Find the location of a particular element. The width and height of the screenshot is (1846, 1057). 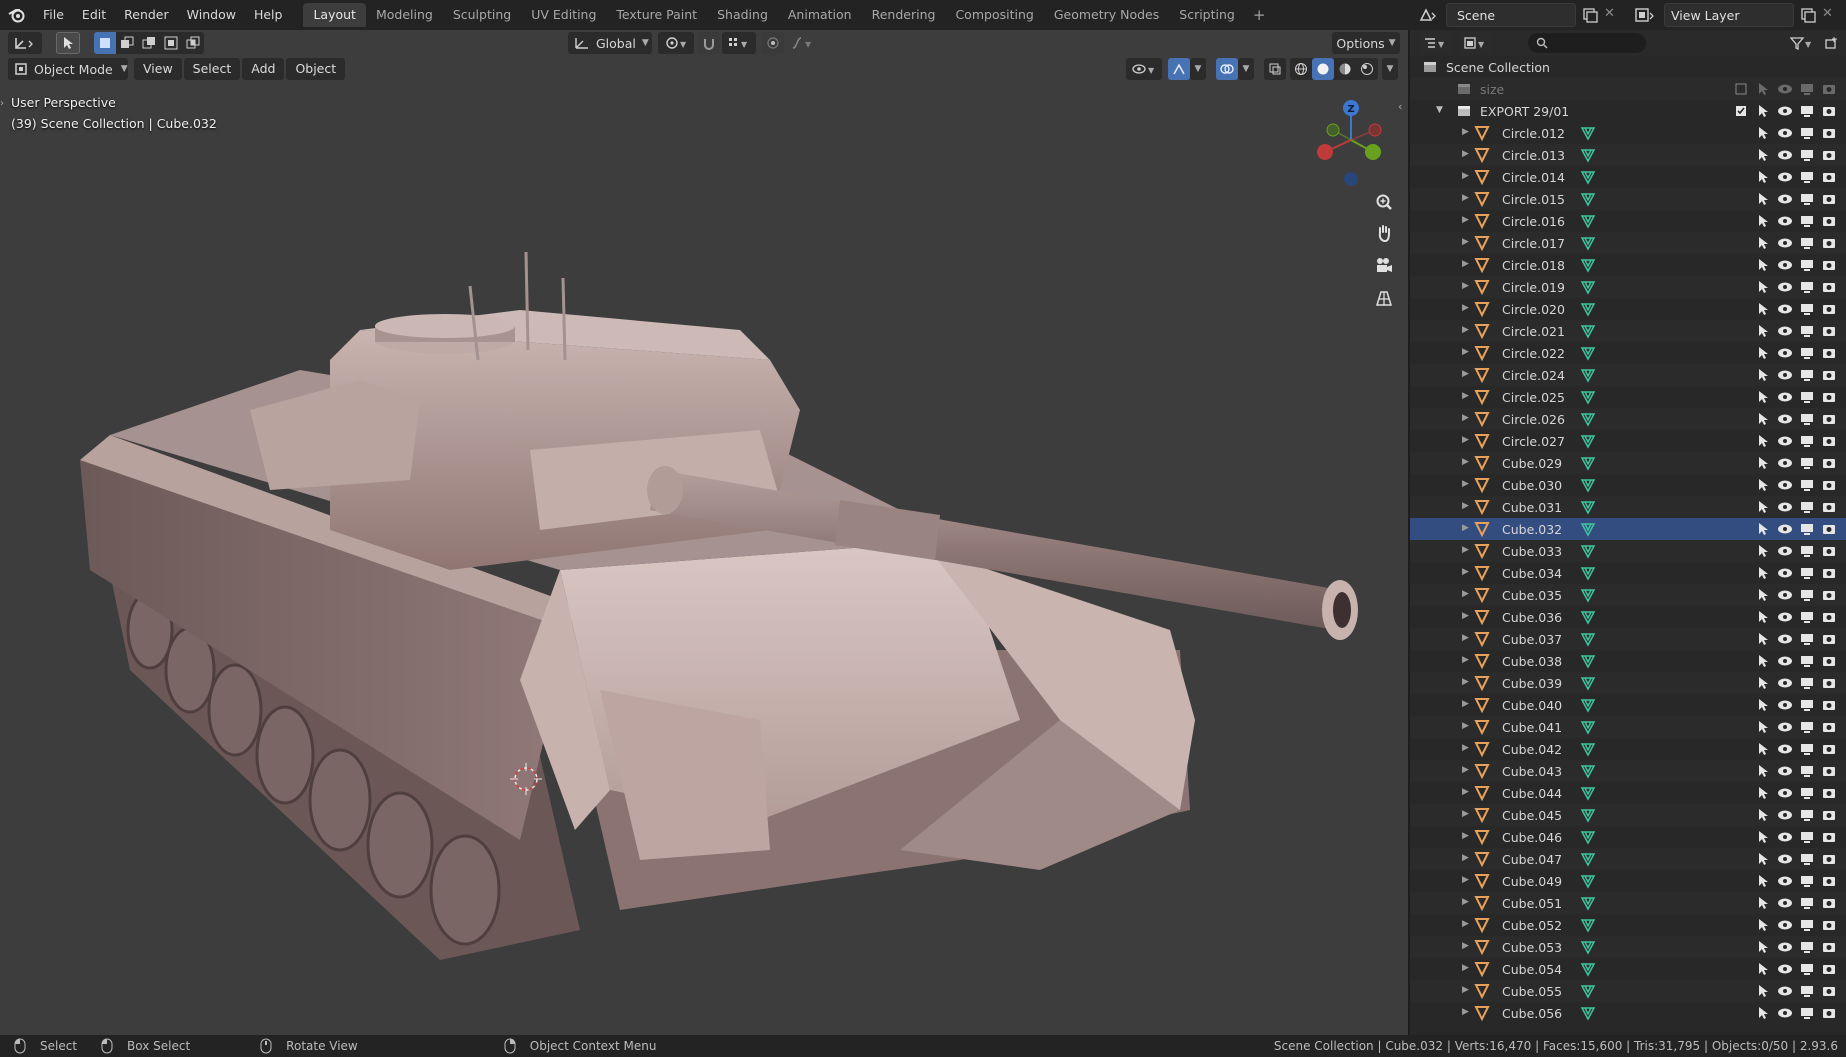

outliner-object-row: ▶ Cube.037 is located at coordinates (1628, 639).